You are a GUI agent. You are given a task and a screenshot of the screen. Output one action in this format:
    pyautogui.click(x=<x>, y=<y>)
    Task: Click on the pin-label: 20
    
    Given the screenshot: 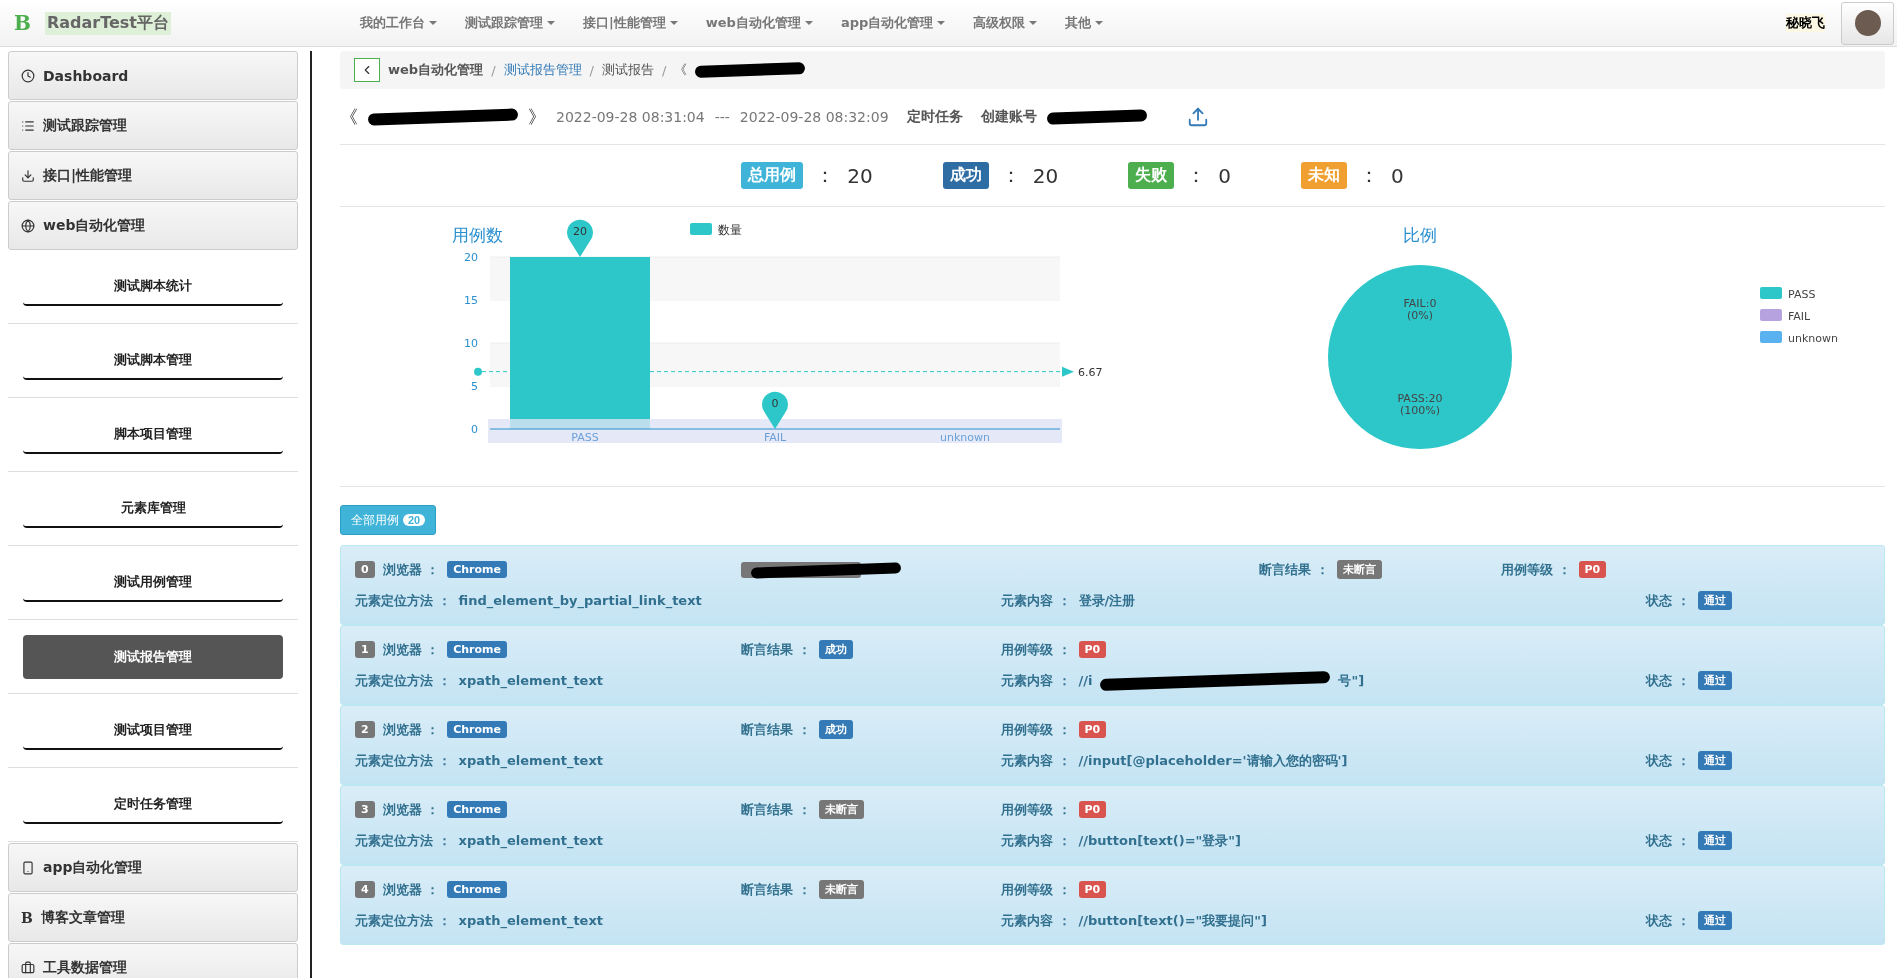 What is the action you would take?
    pyautogui.click(x=580, y=231)
    